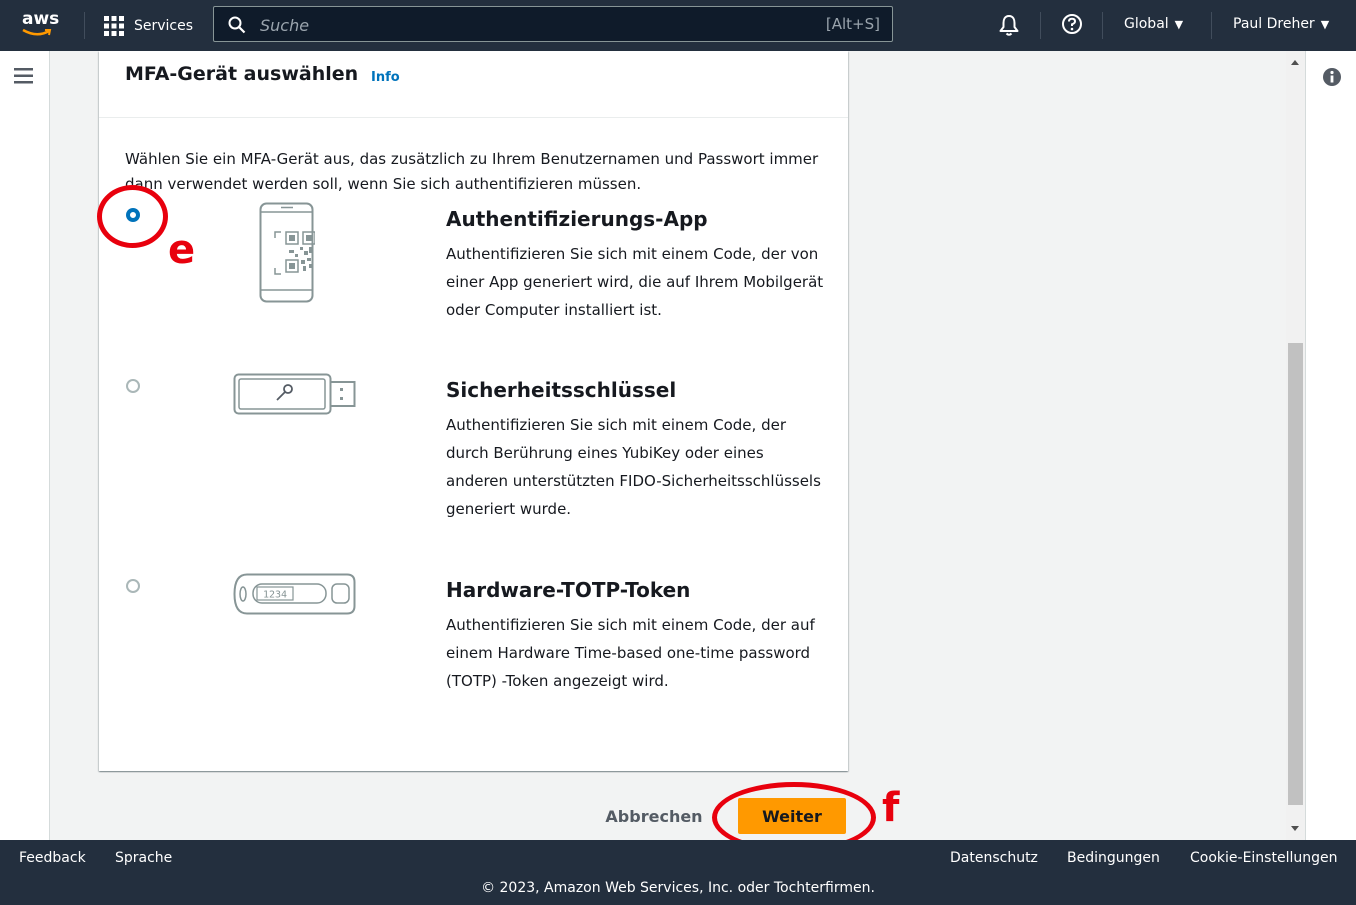  Describe the element at coordinates (237, 25) in the screenshot. I see `search-icon` at that location.